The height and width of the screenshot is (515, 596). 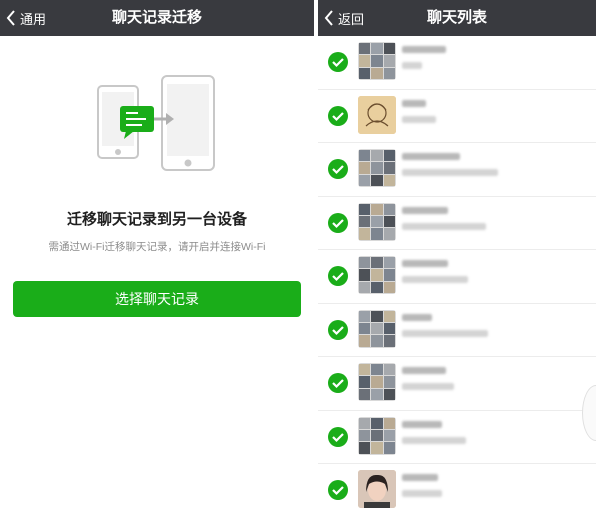 I want to click on wifi-hint: 需通过Wi-Fi迁移聊天记录，请开启并连接Wi-Fi, so click(x=157, y=247).